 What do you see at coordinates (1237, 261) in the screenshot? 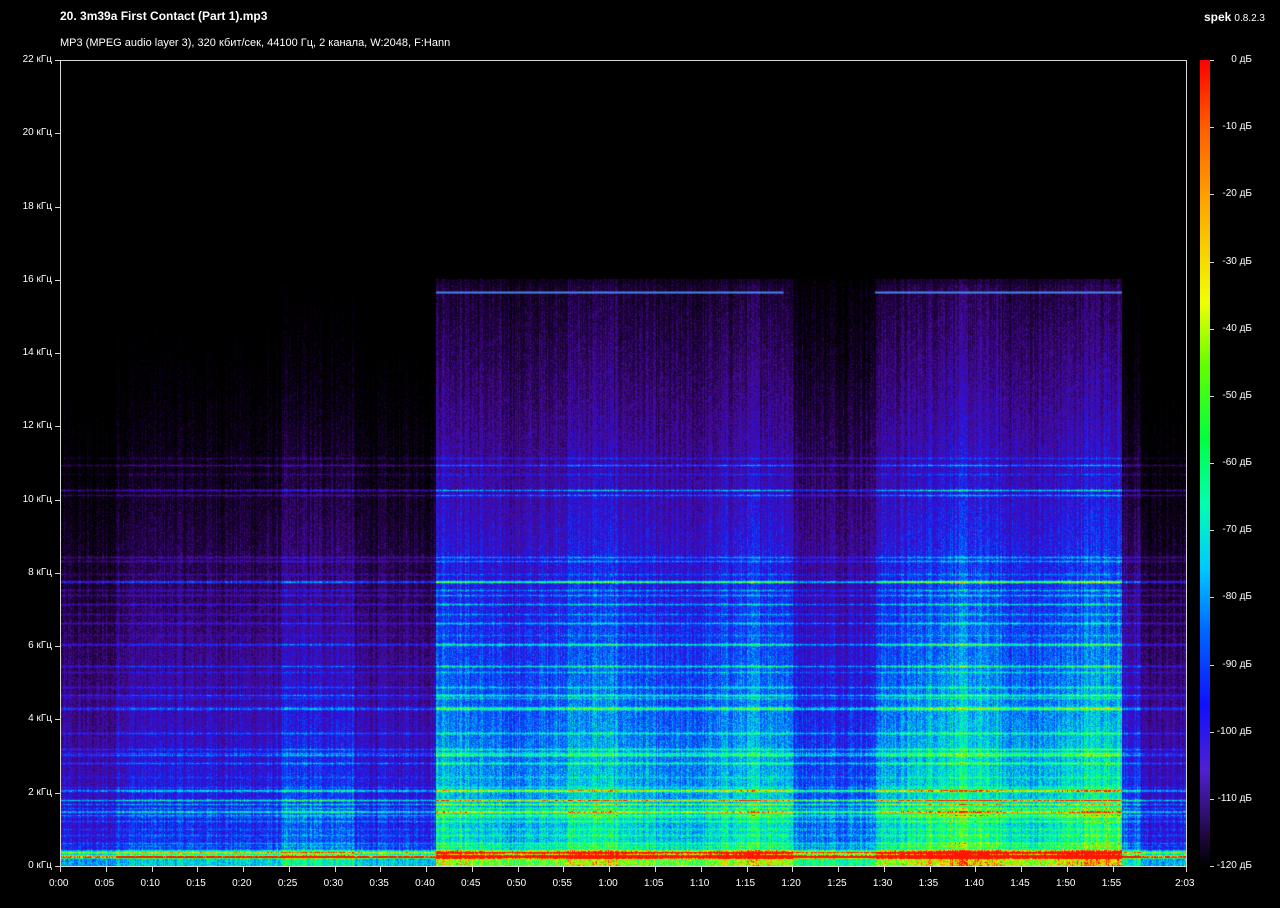
I see `db-tick-label: -30 дБ` at bounding box center [1237, 261].